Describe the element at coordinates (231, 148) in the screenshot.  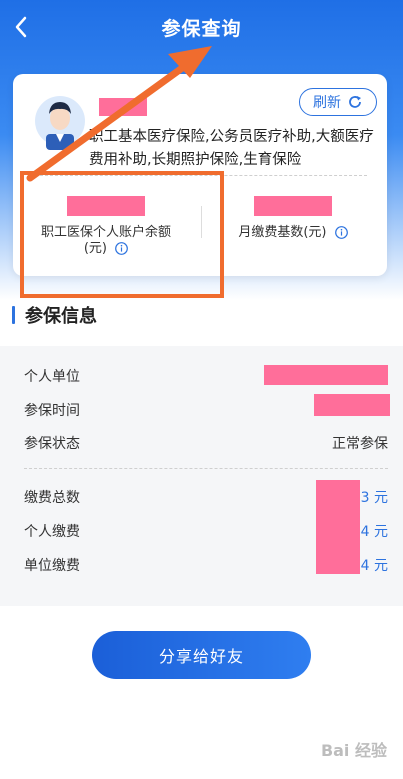
I see `insured-types: 职工基本医疗保险,公务员医疗补助,大额医疗费用补助,长期照护保险,生育保险` at that location.